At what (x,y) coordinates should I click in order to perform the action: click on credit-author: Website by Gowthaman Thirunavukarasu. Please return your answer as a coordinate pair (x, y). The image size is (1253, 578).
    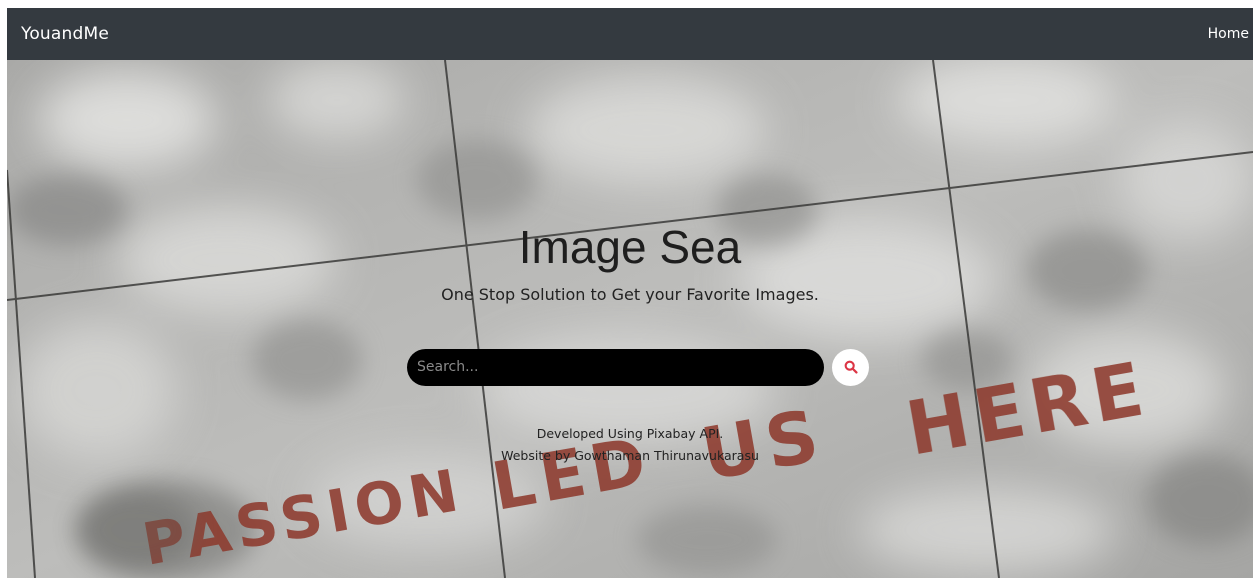
    Looking at the image, I should click on (630, 455).